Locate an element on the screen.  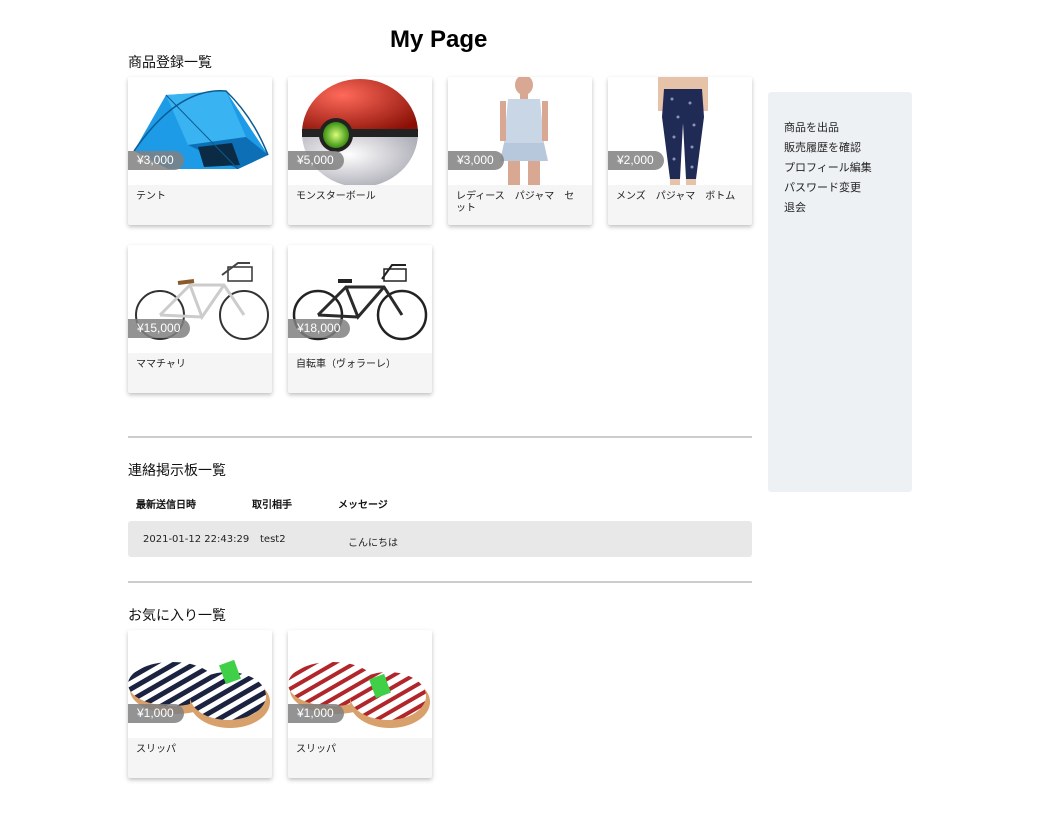
price-badge: ¥15,000 is located at coordinates (159, 328).